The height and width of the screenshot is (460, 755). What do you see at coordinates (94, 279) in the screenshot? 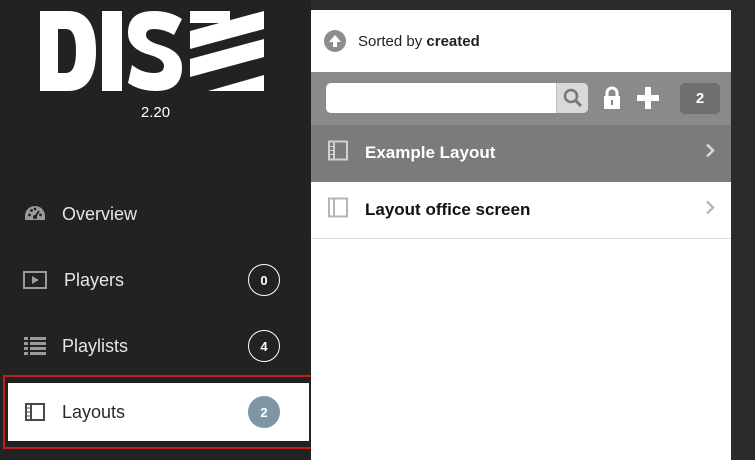
I see `sidebar-item-label: Players` at bounding box center [94, 279].